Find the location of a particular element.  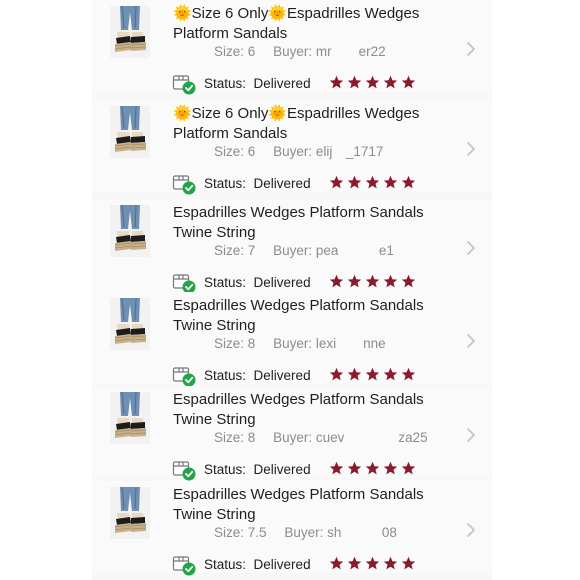

buyer-value: cuev za25 is located at coordinates (371, 437).